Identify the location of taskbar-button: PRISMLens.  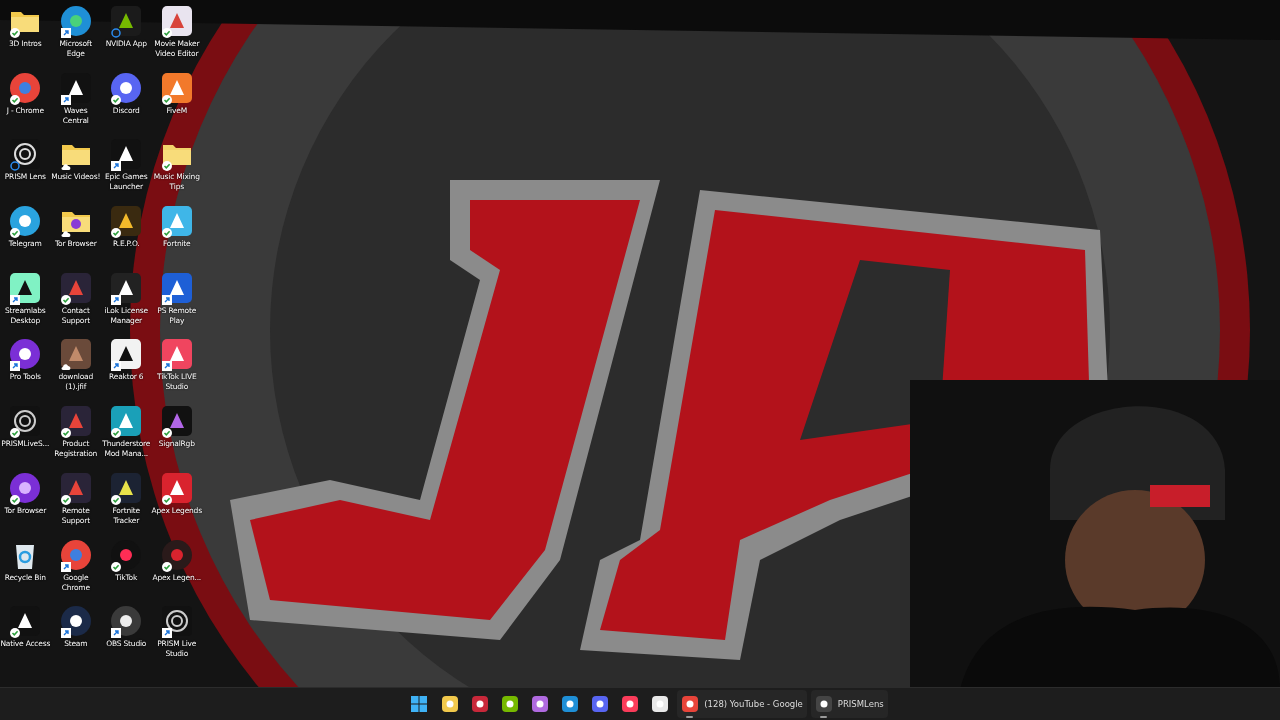
(849, 704).